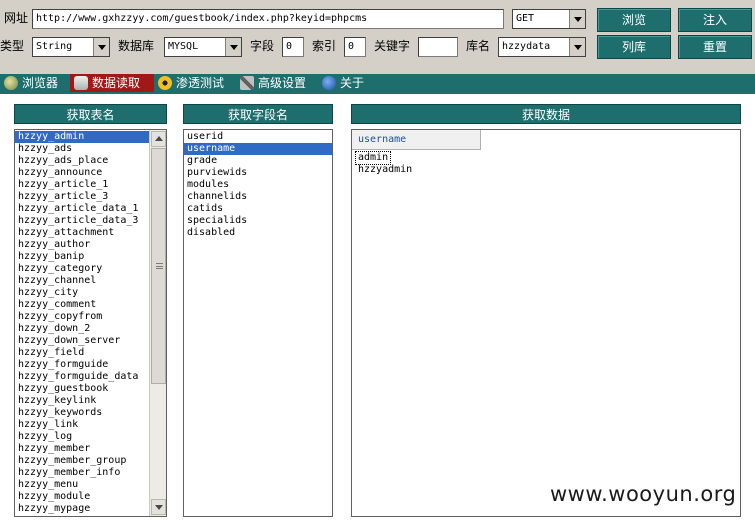  I want to click on table-list-item: hzzyy_menu, so click(82, 485).